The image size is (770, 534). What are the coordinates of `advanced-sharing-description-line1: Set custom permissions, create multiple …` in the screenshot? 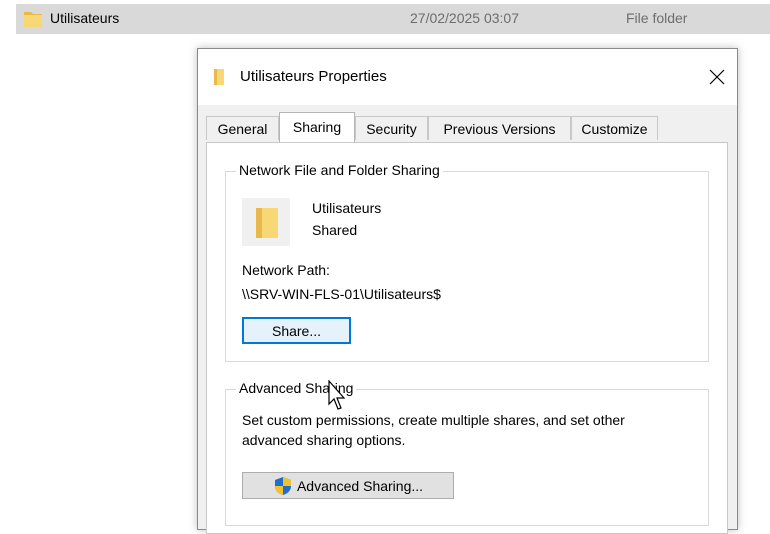 It's located at (433, 420).